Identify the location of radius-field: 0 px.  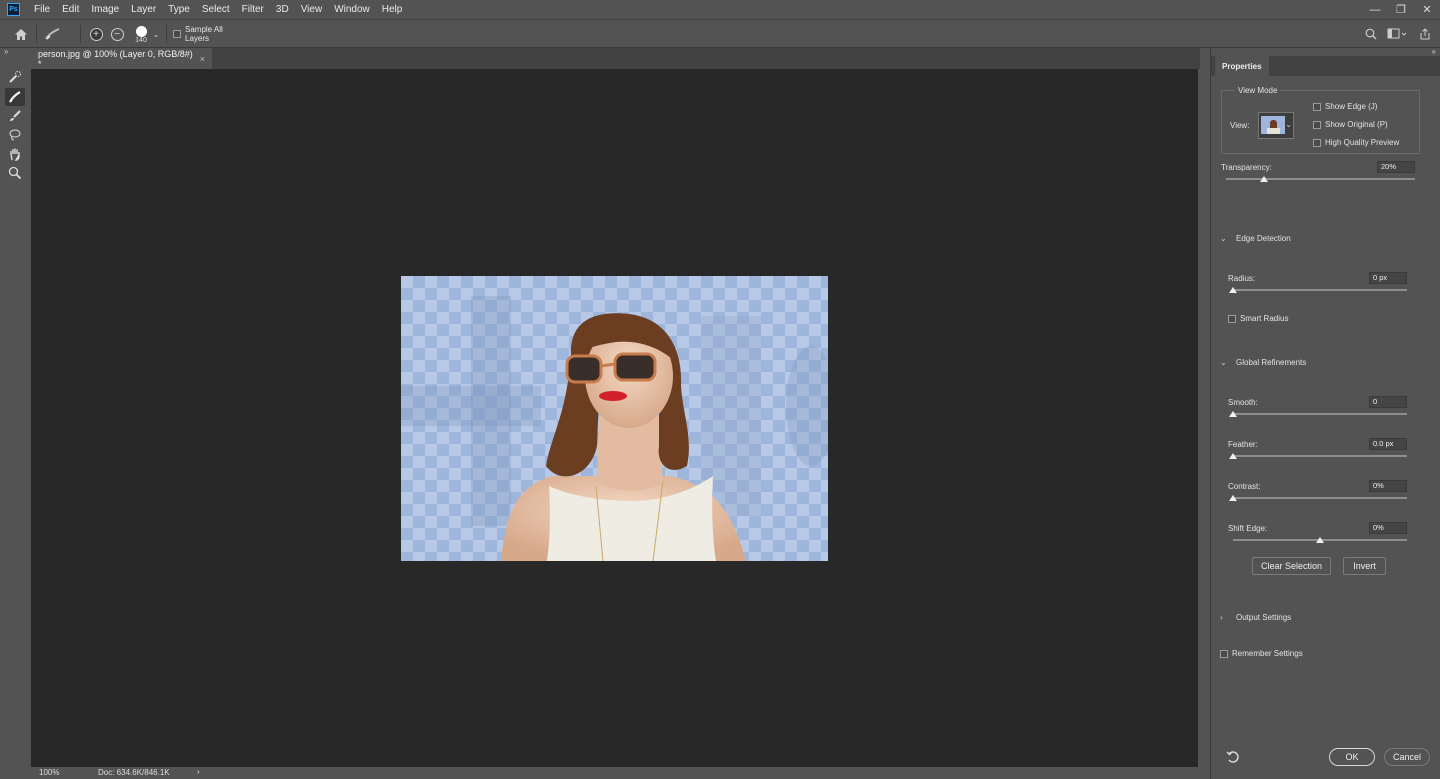
(1388, 278).